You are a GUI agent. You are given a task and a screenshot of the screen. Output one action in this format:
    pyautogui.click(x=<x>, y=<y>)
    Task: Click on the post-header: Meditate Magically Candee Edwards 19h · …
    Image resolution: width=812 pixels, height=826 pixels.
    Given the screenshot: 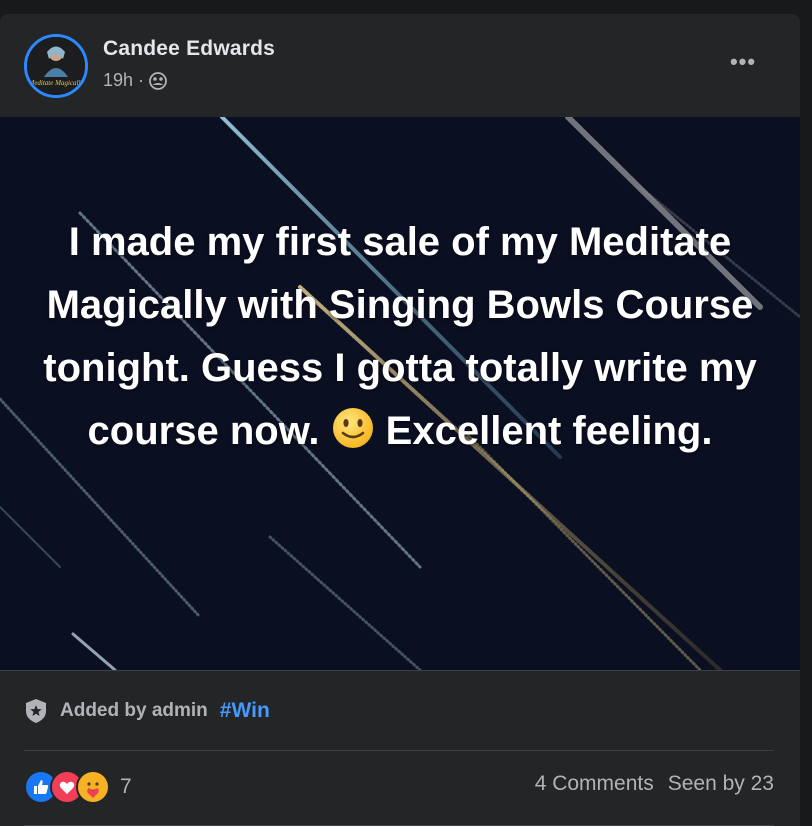 What is the action you would take?
    pyautogui.click(x=400, y=65)
    